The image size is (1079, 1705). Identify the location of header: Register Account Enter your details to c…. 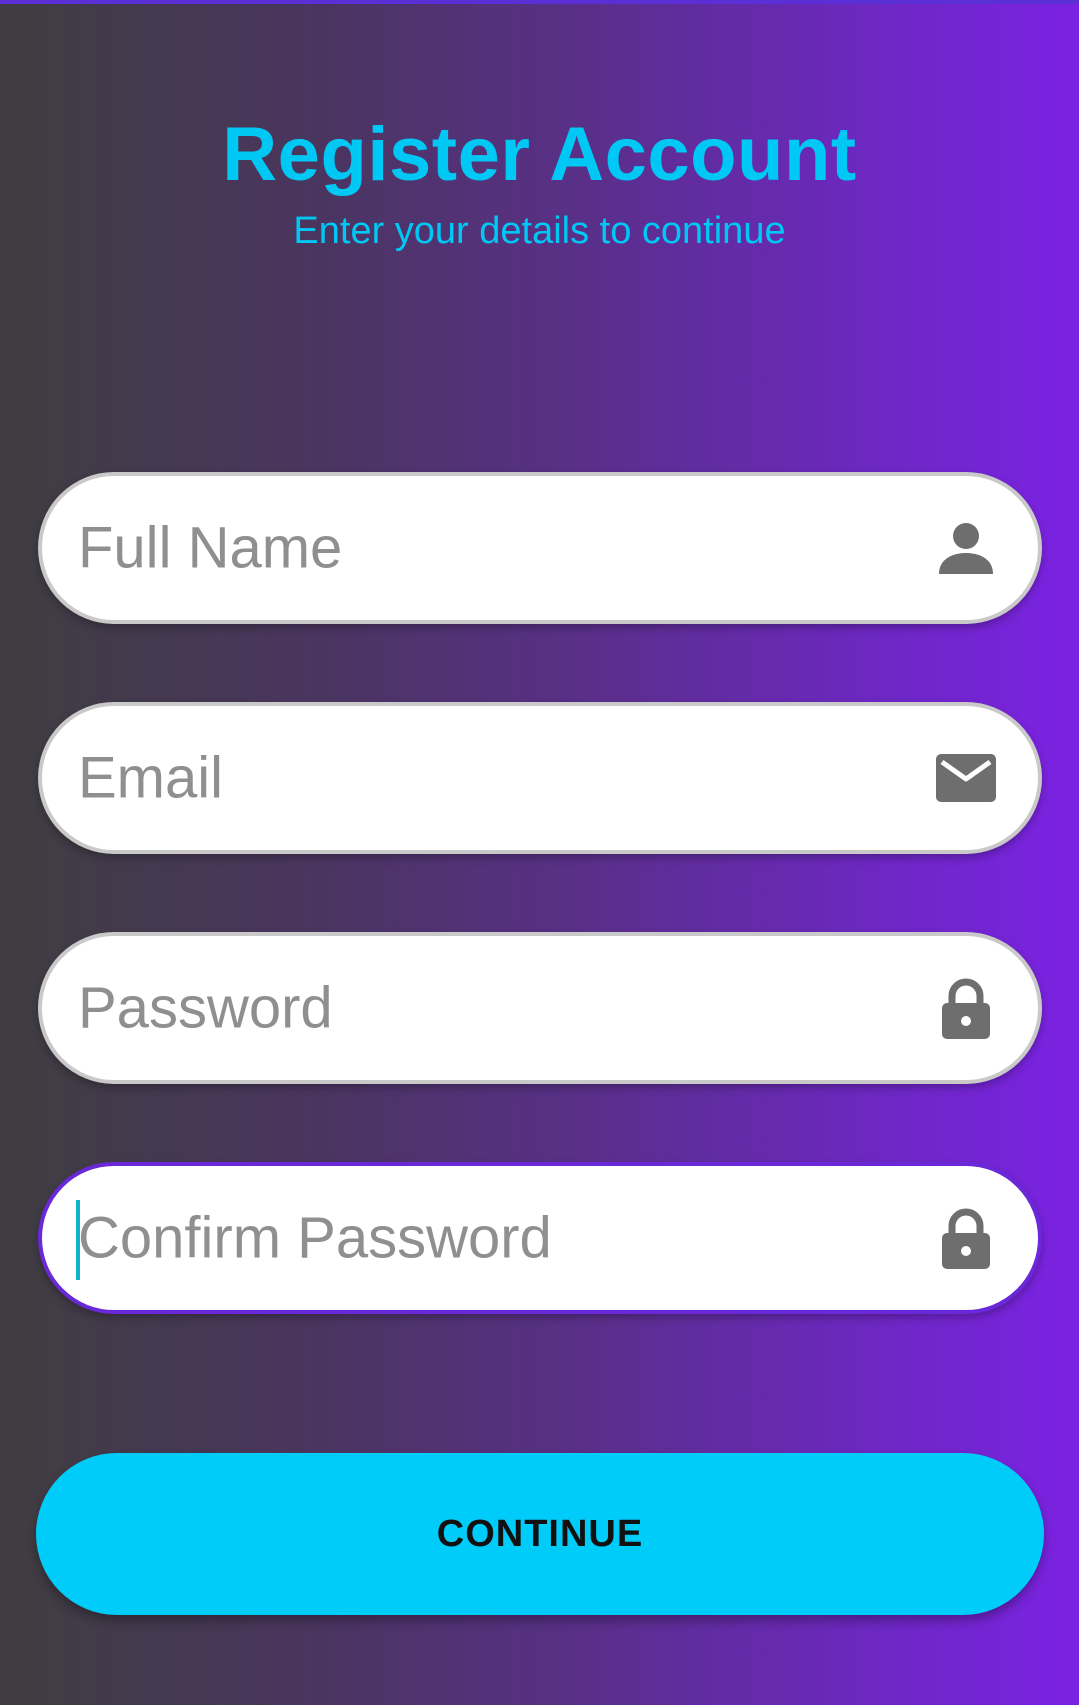
(539, 182).